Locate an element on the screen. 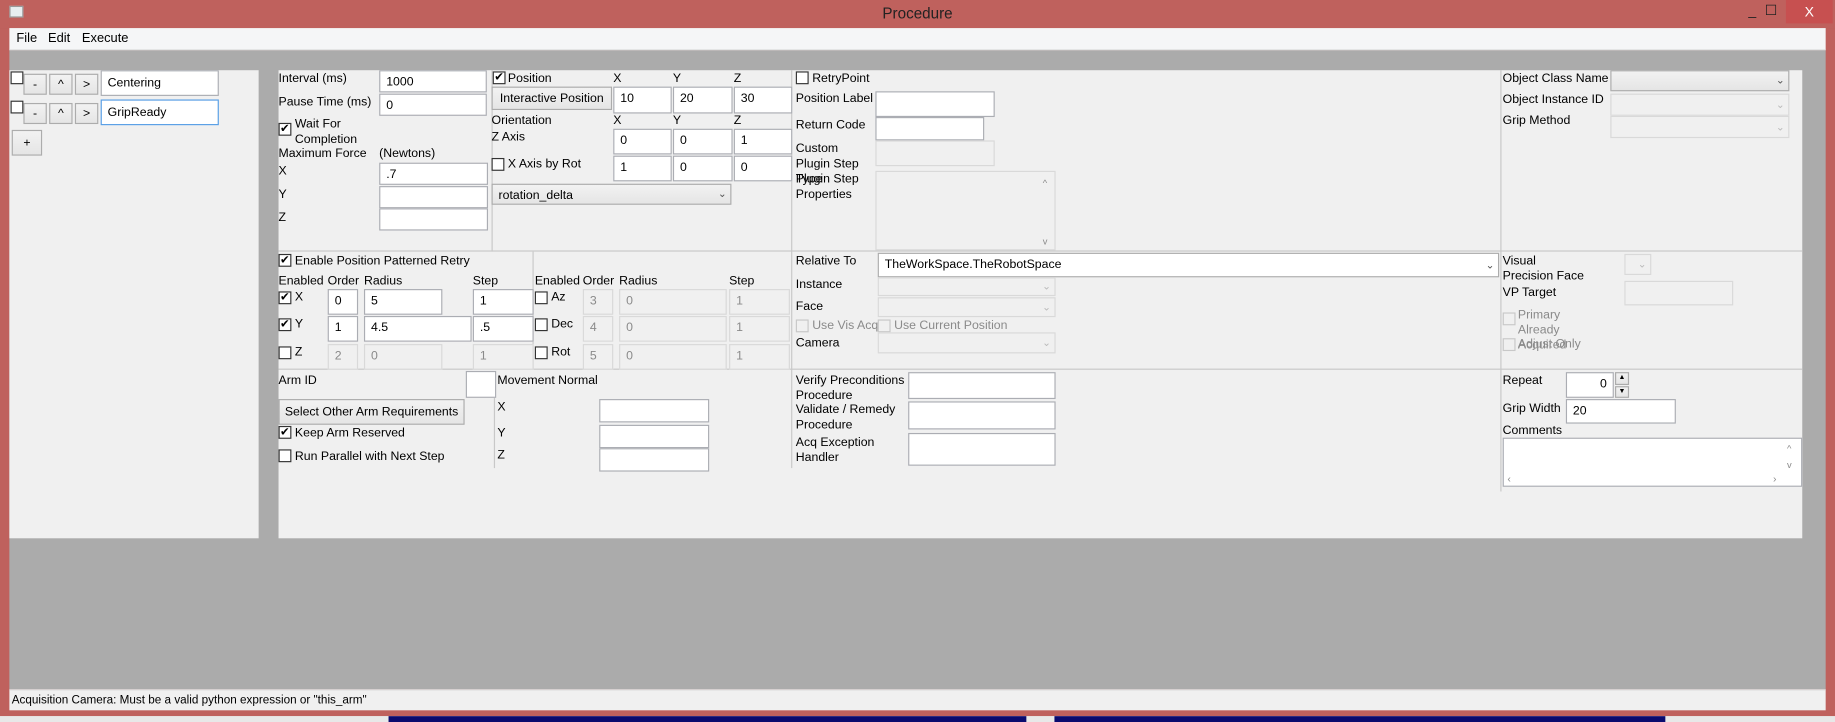 The height and width of the screenshot is (722, 1835). pos-y-input: 20 is located at coordinates (702, 100).